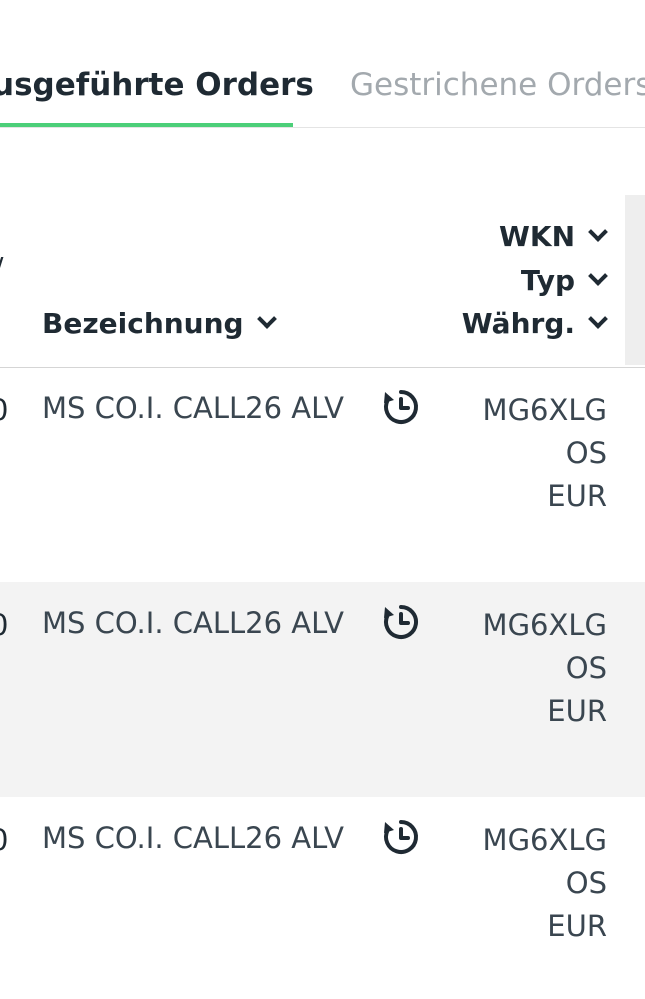 Image resolution: width=645 pixels, height=999 pixels. I want to click on sort-type-header: Typ, so click(564, 280).